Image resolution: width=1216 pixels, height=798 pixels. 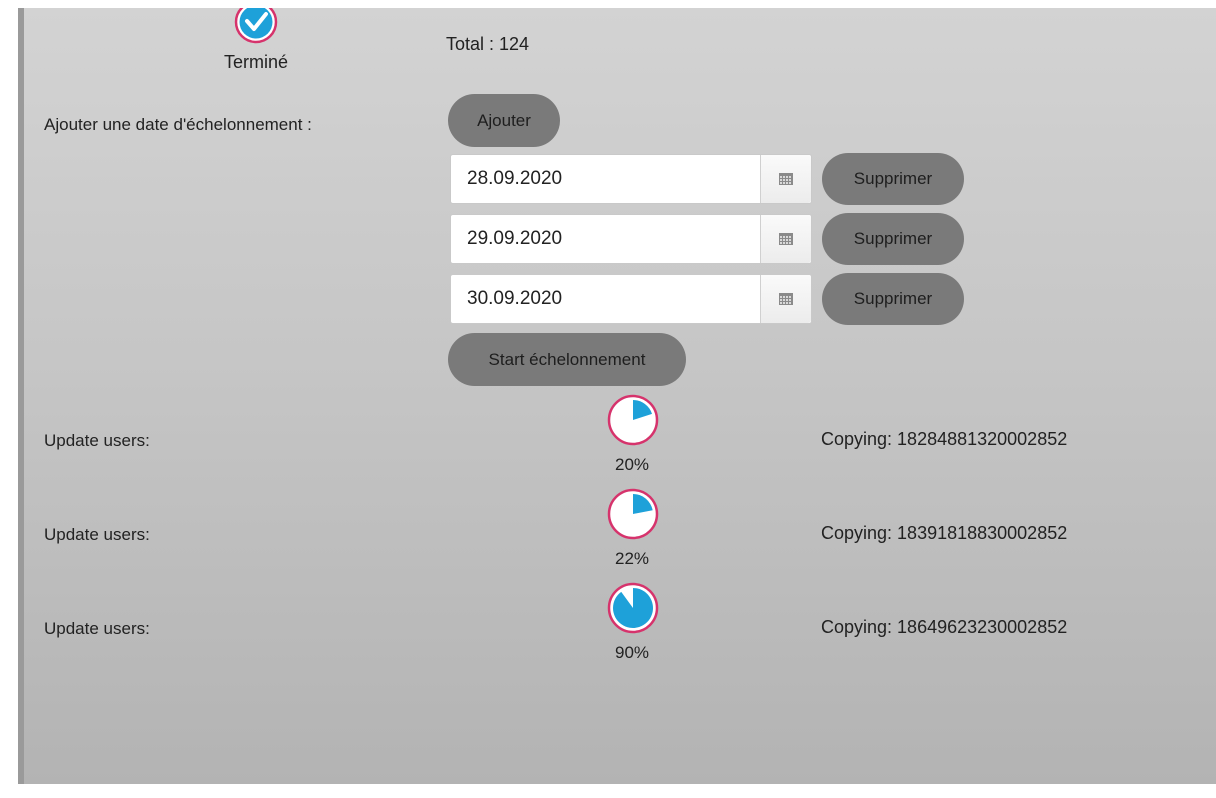 What do you see at coordinates (256, 26) in the screenshot?
I see `check-circle-icon` at bounding box center [256, 26].